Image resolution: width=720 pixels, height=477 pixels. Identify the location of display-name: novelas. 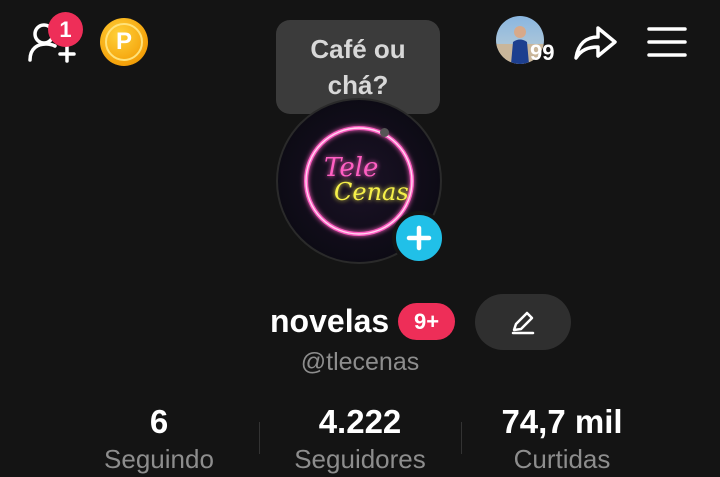
(330, 321).